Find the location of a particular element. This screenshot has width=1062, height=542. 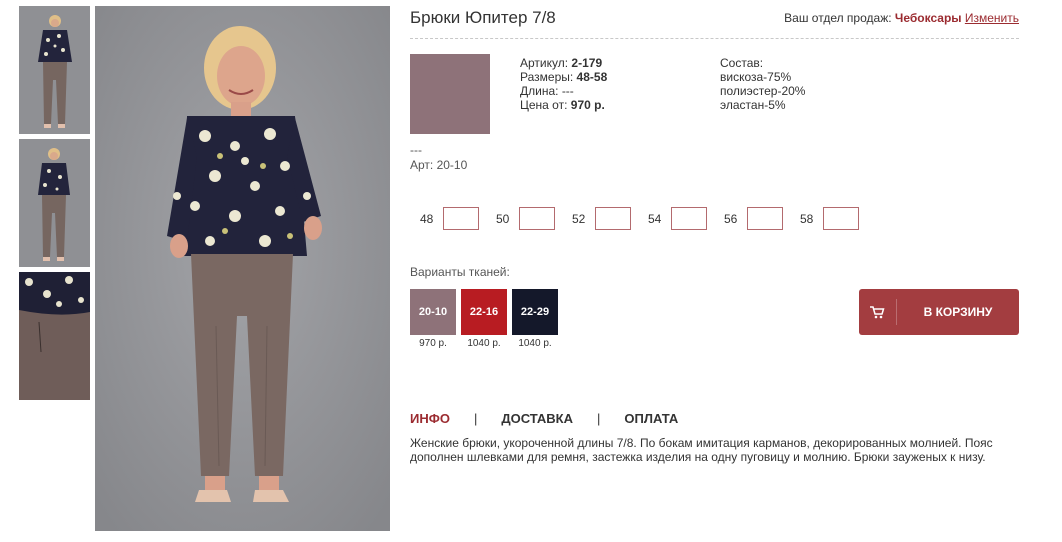

add-to-cart-label: В КОРЗИНУ is located at coordinates (958, 312).